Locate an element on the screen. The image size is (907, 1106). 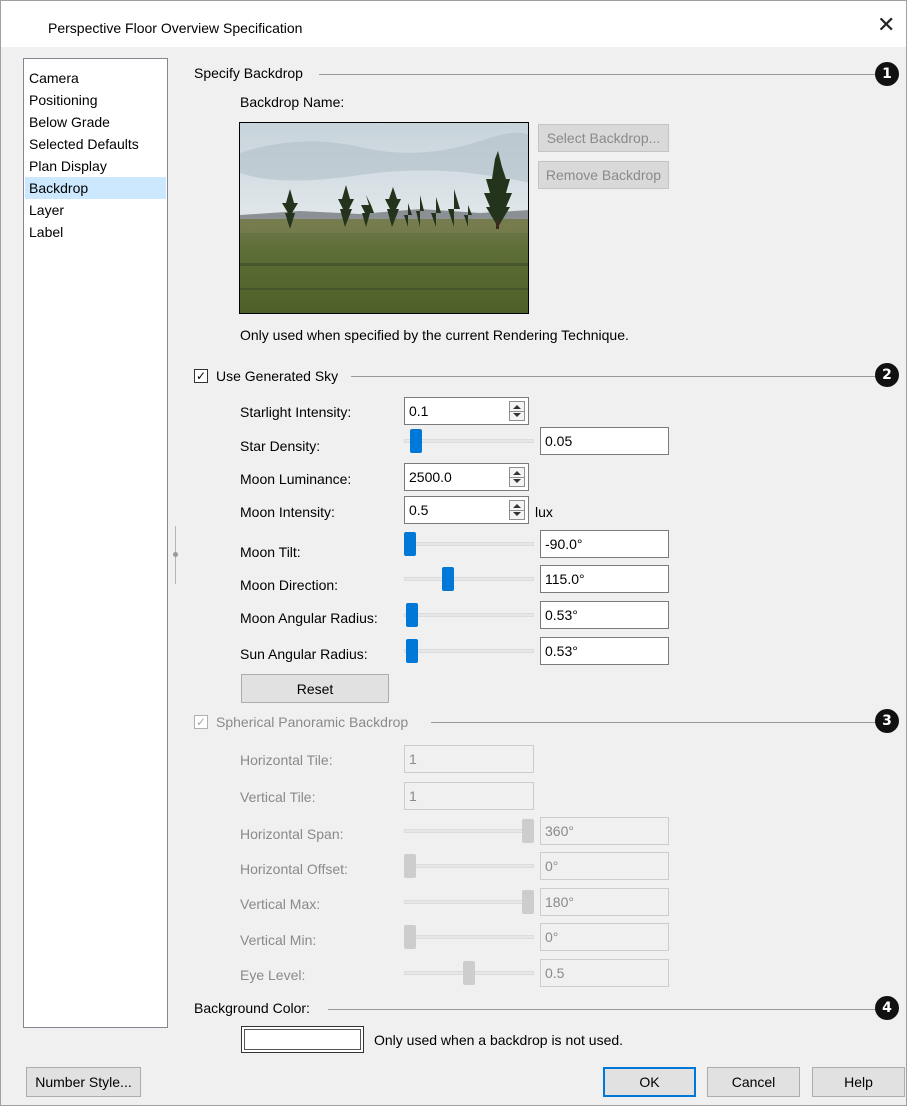
sun-angular-radius-label: Sun Angular Radius: is located at coordinates (304, 654).